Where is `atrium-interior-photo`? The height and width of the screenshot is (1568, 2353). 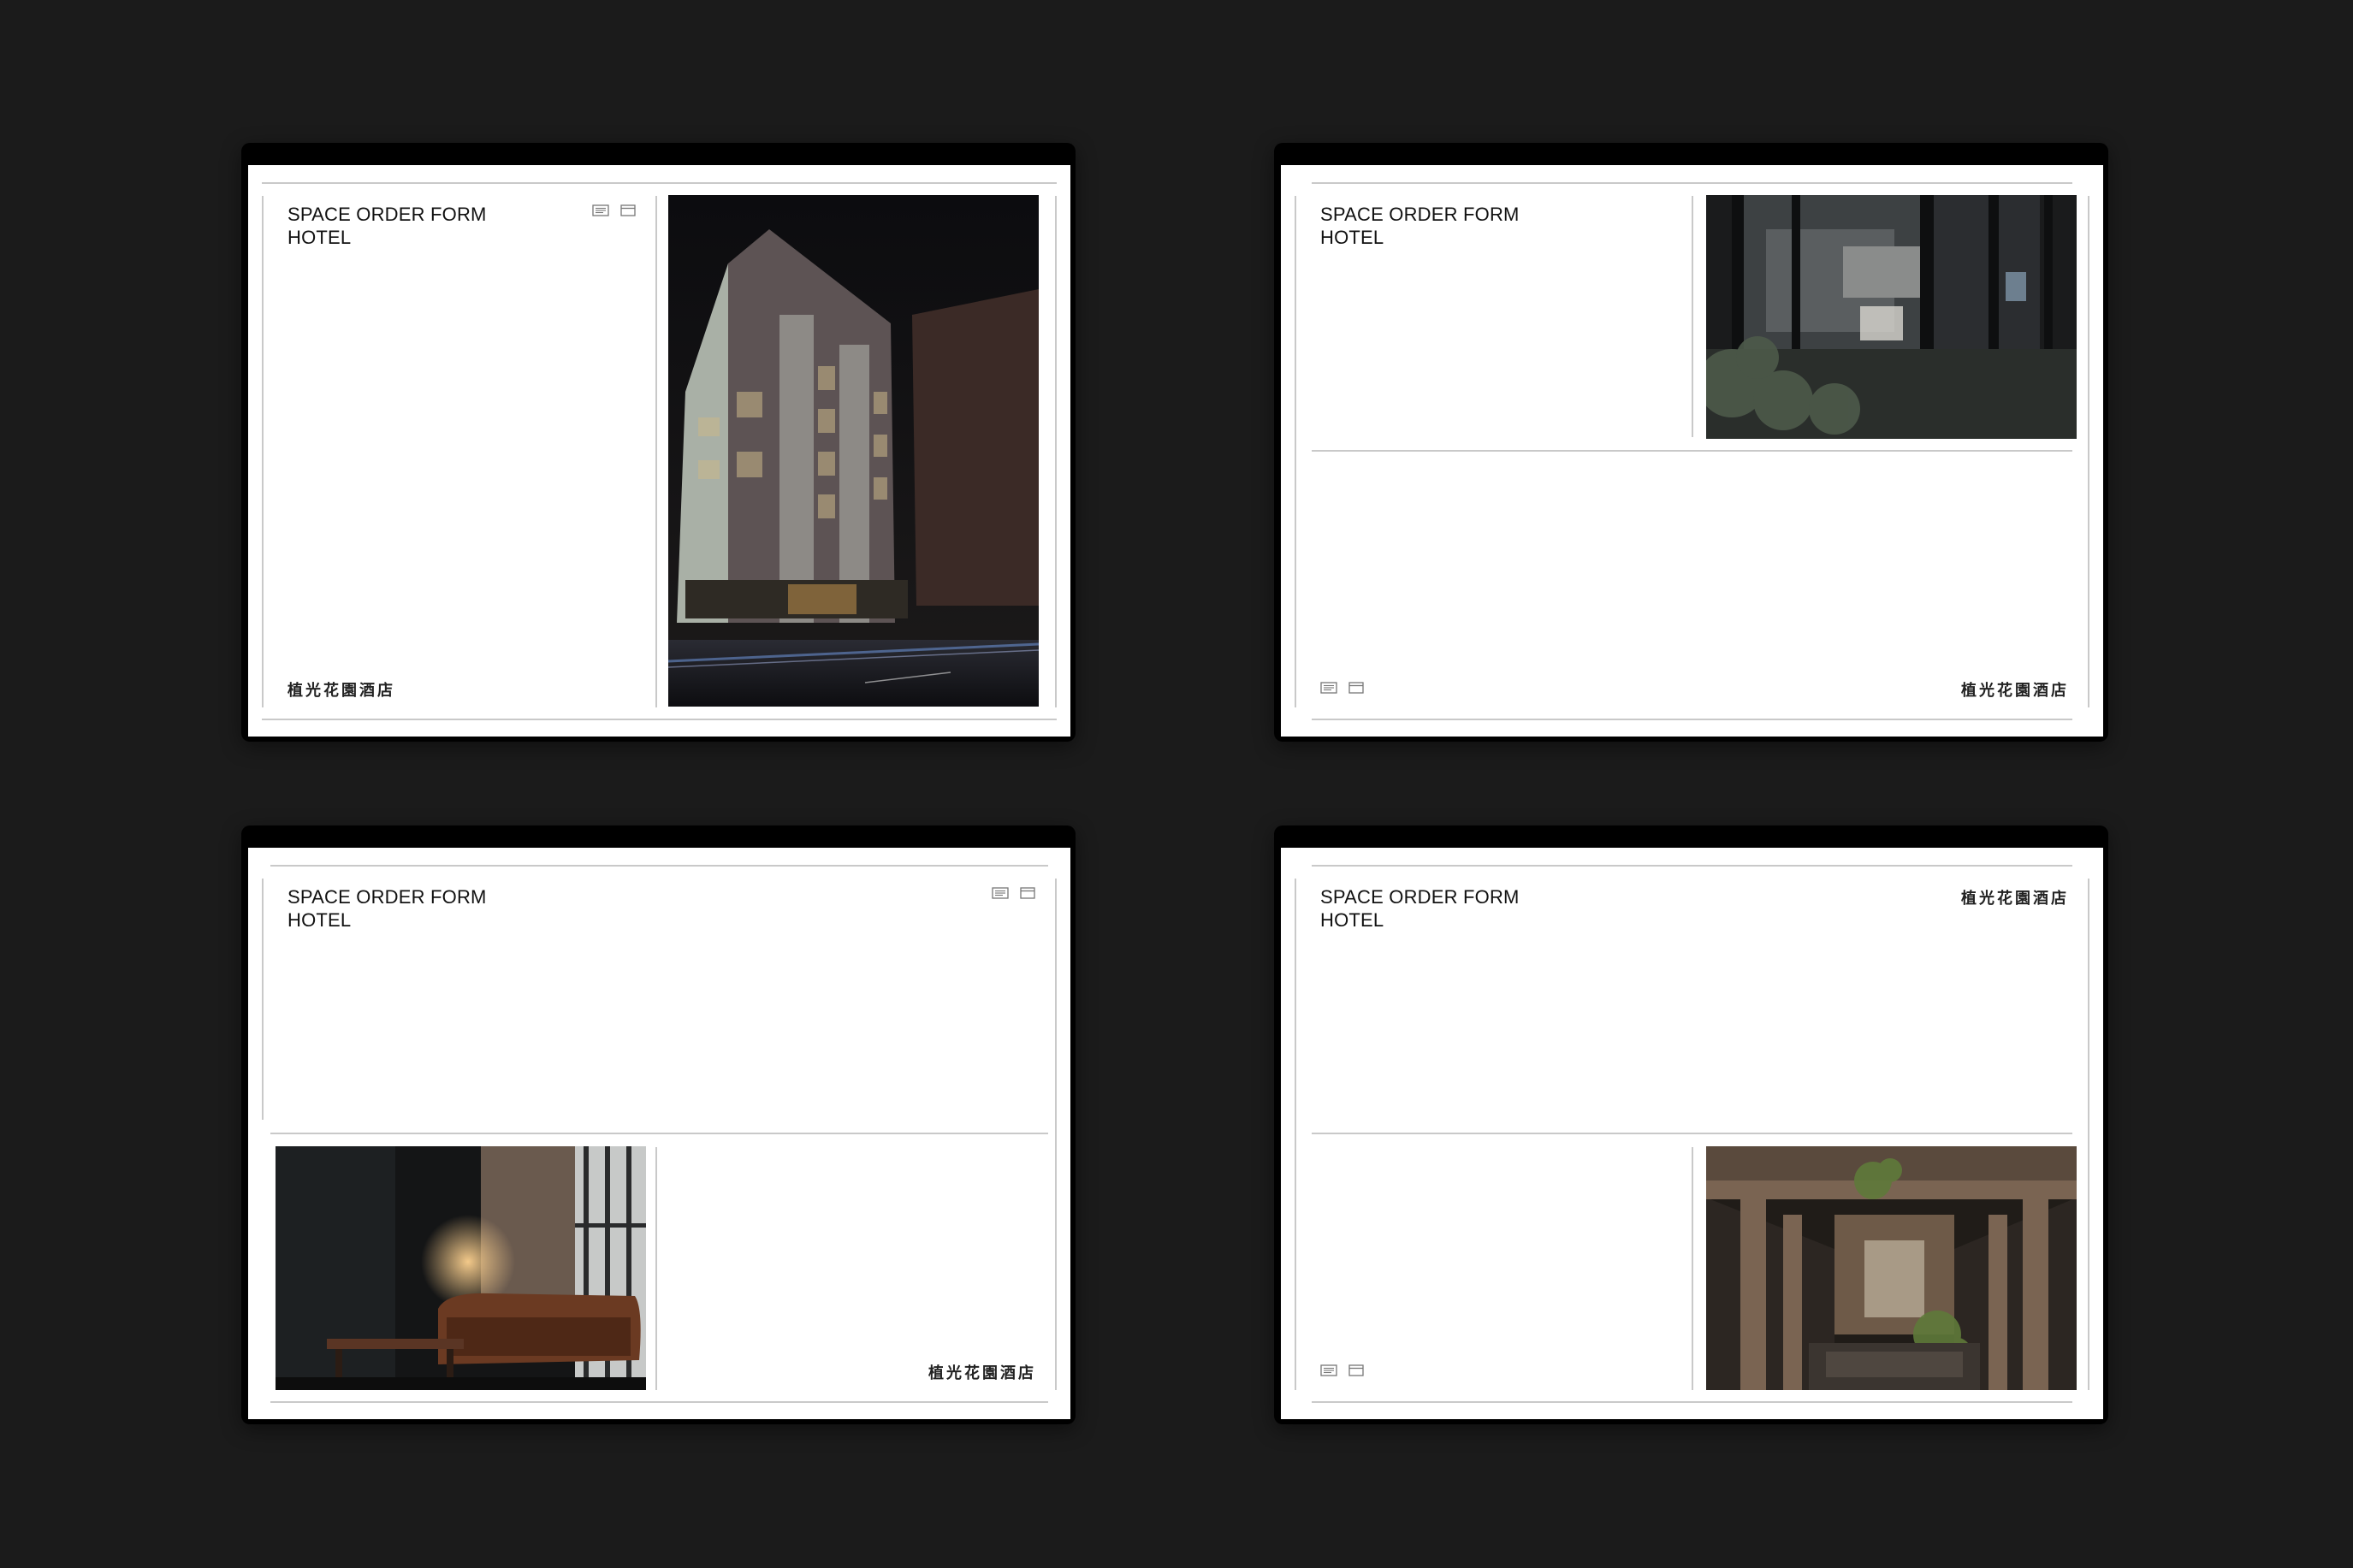 atrium-interior-photo is located at coordinates (1892, 1268).